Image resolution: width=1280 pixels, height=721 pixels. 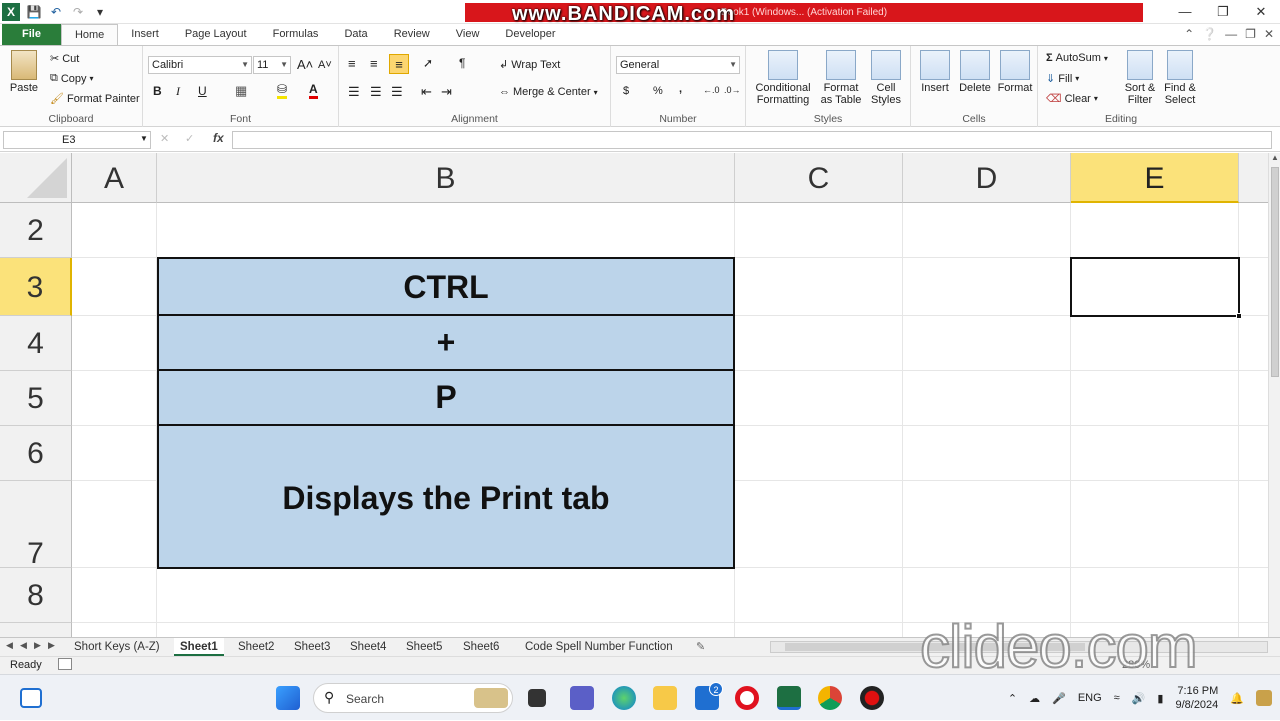 What do you see at coordinates (202, 91) in the screenshot?
I see `underline-button: U` at bounding box center [202, 91].